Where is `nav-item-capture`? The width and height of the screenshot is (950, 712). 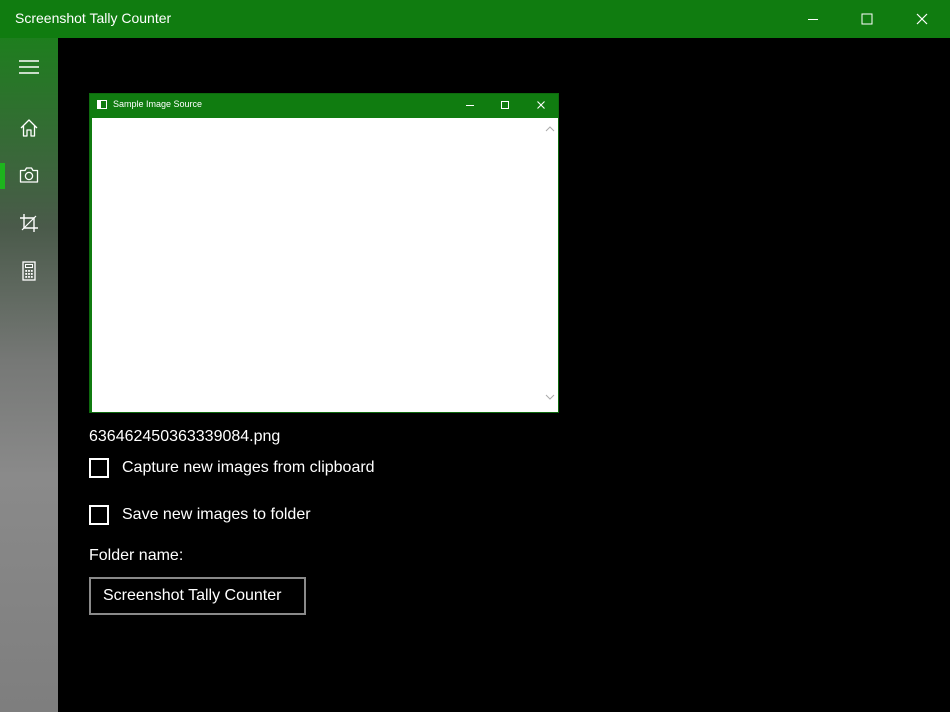 nav-item-capture is located at coordinates (29, 175).